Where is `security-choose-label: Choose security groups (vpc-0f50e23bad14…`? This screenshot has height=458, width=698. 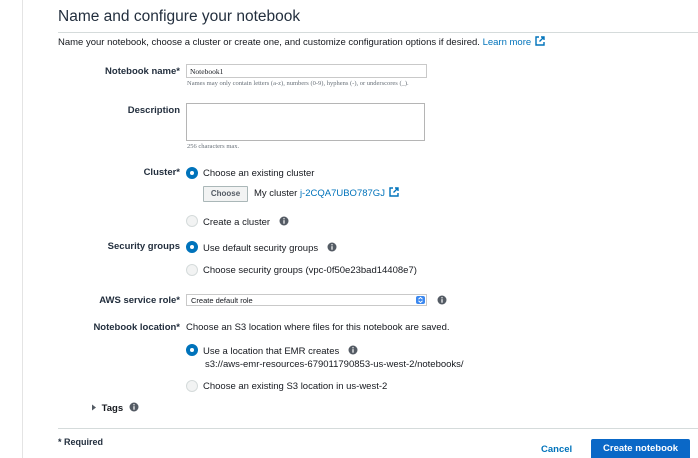 security-choose-label: Choose security groups (vpc-0f50e23bad14… is located at coordinates (310, 270).